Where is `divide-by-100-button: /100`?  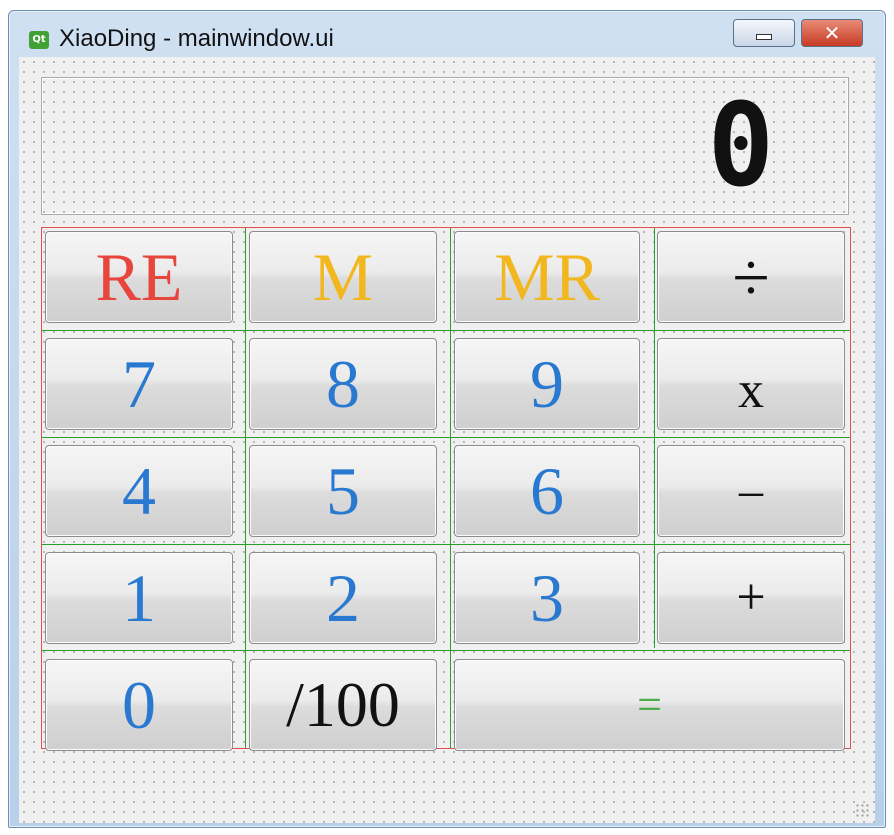
divide-by-100-button: /100 is located at coordinates (343, 705).